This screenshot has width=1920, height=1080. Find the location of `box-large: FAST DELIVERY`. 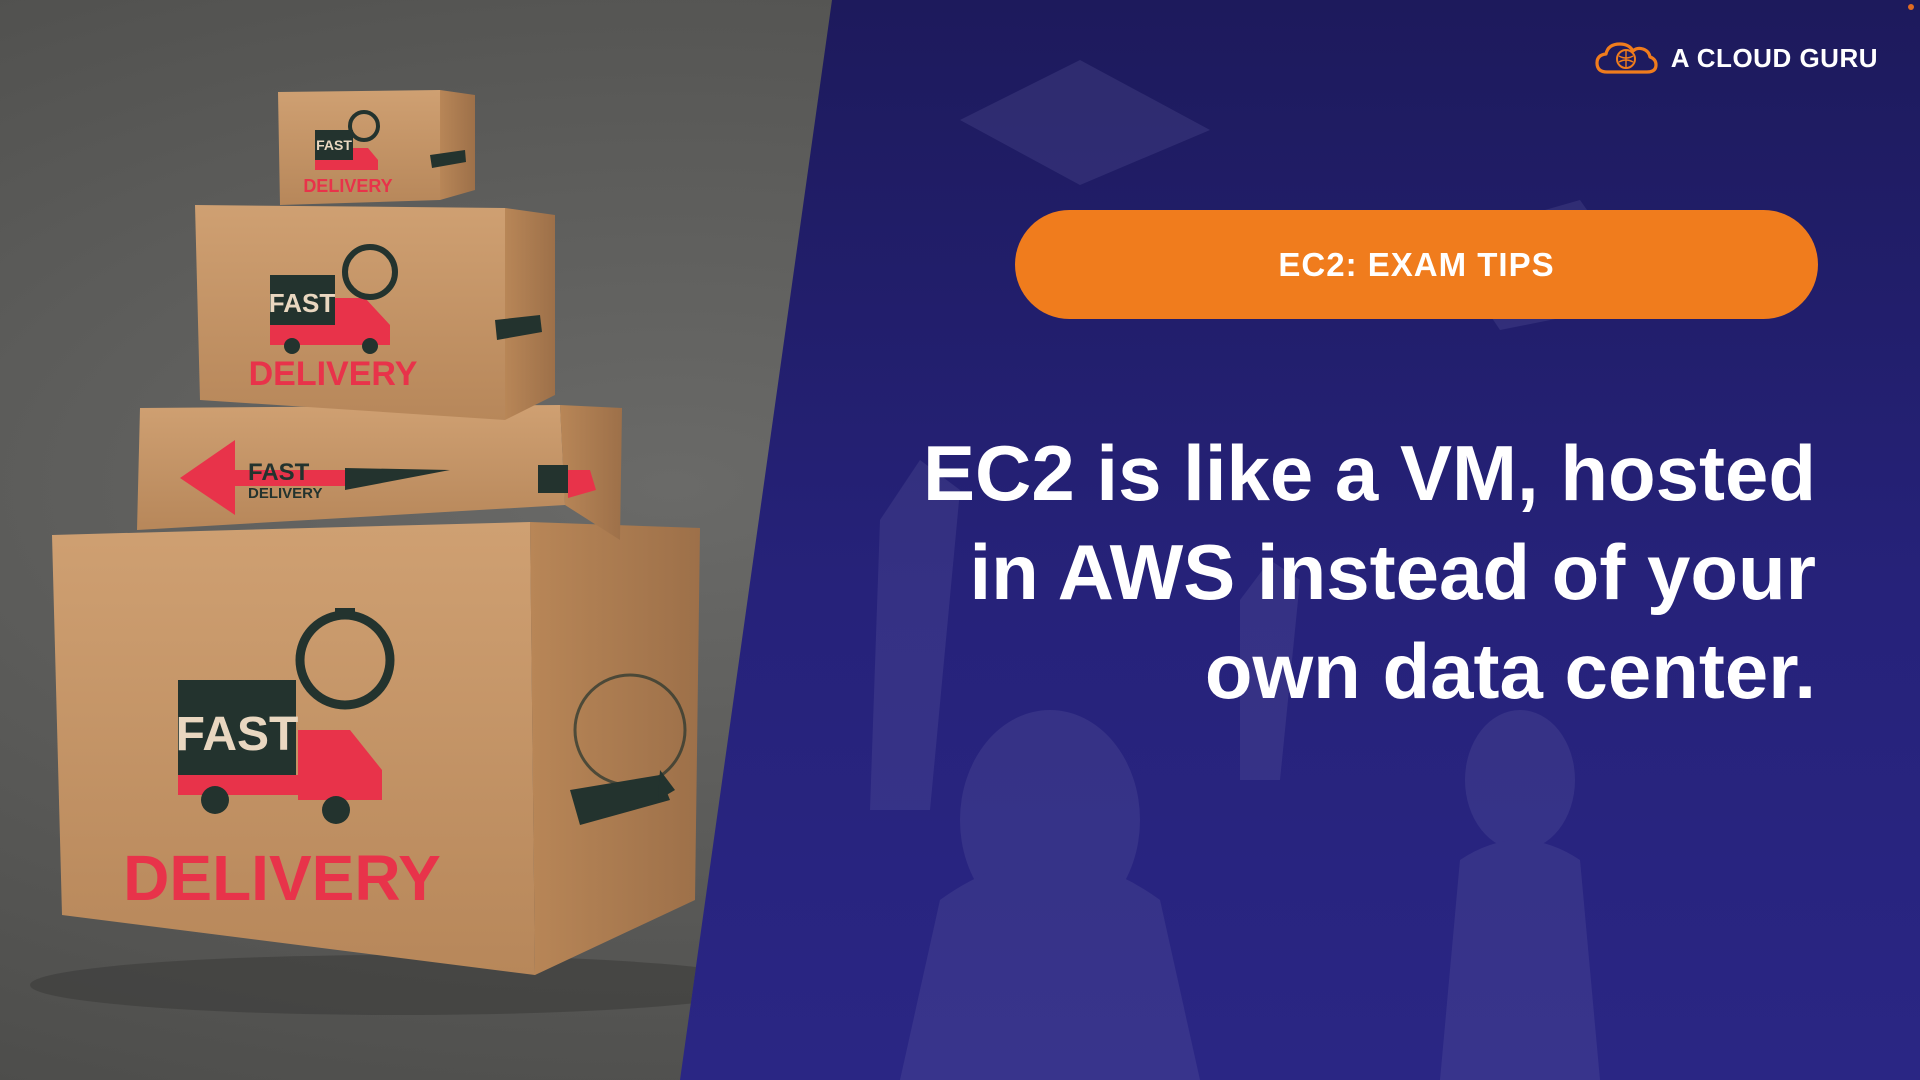

box-large: FAST DELIVERY is located at coordinates (376, 748).